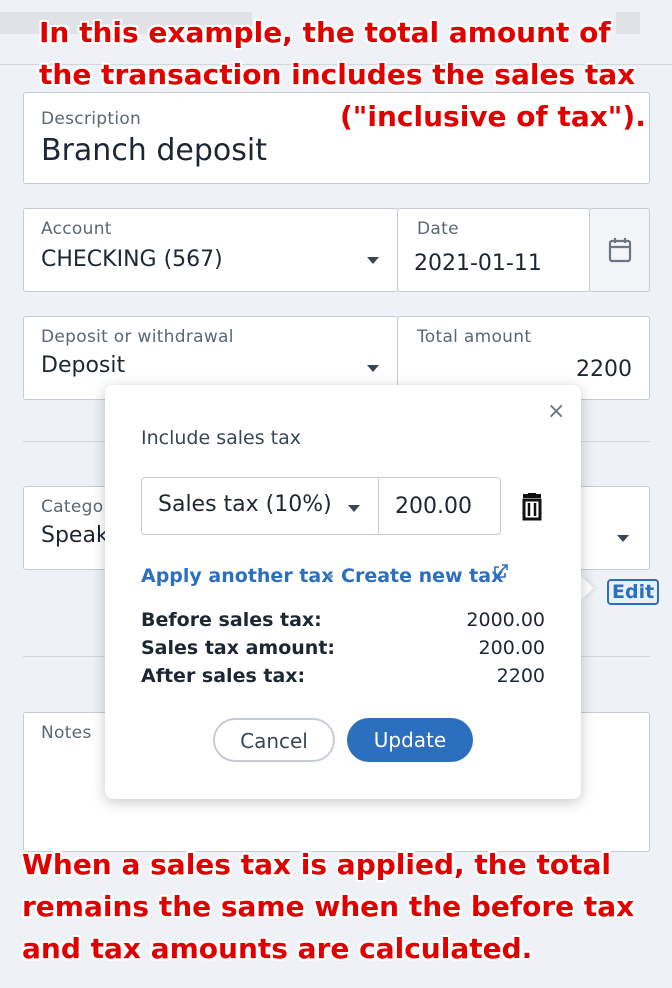 The height and width of the screenshot is (988, 672). Describe the element at coordinates (556, 411) in the screenshot. I see `close-icon: ×` at that location.